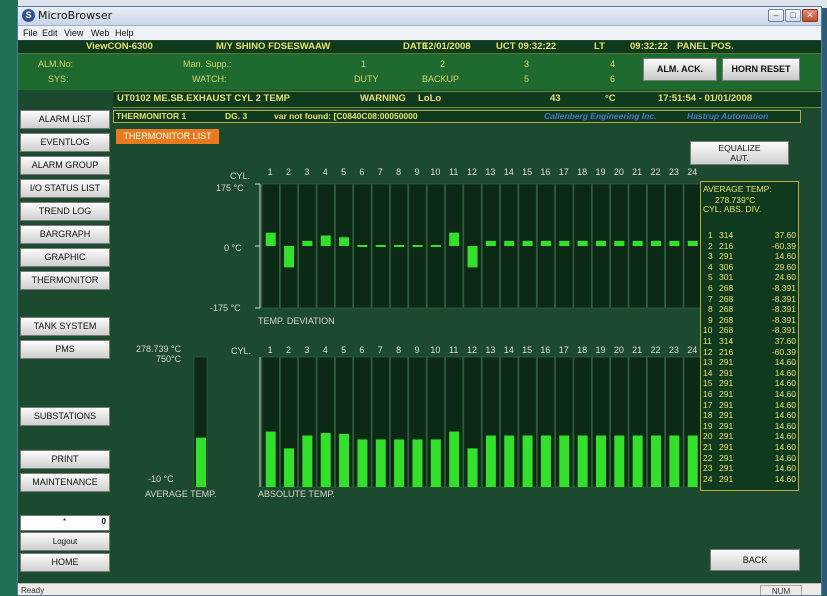 The image size is (827, 596). What do you see at coordinates (781, 590) in the screenshot?
I see `num-lock-indicator: NUM` at bounding box center [781, 590].